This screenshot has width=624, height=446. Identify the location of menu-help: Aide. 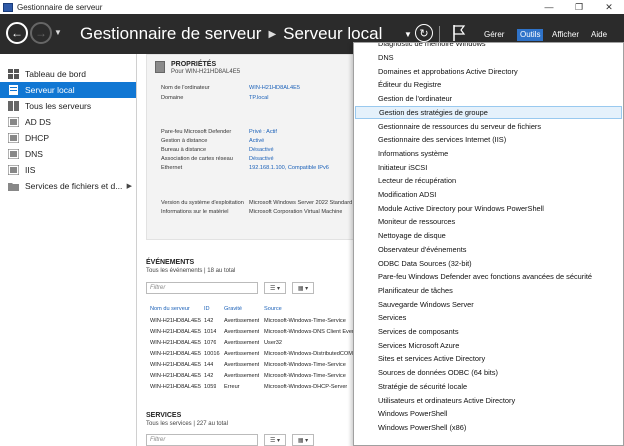
(599, 35).